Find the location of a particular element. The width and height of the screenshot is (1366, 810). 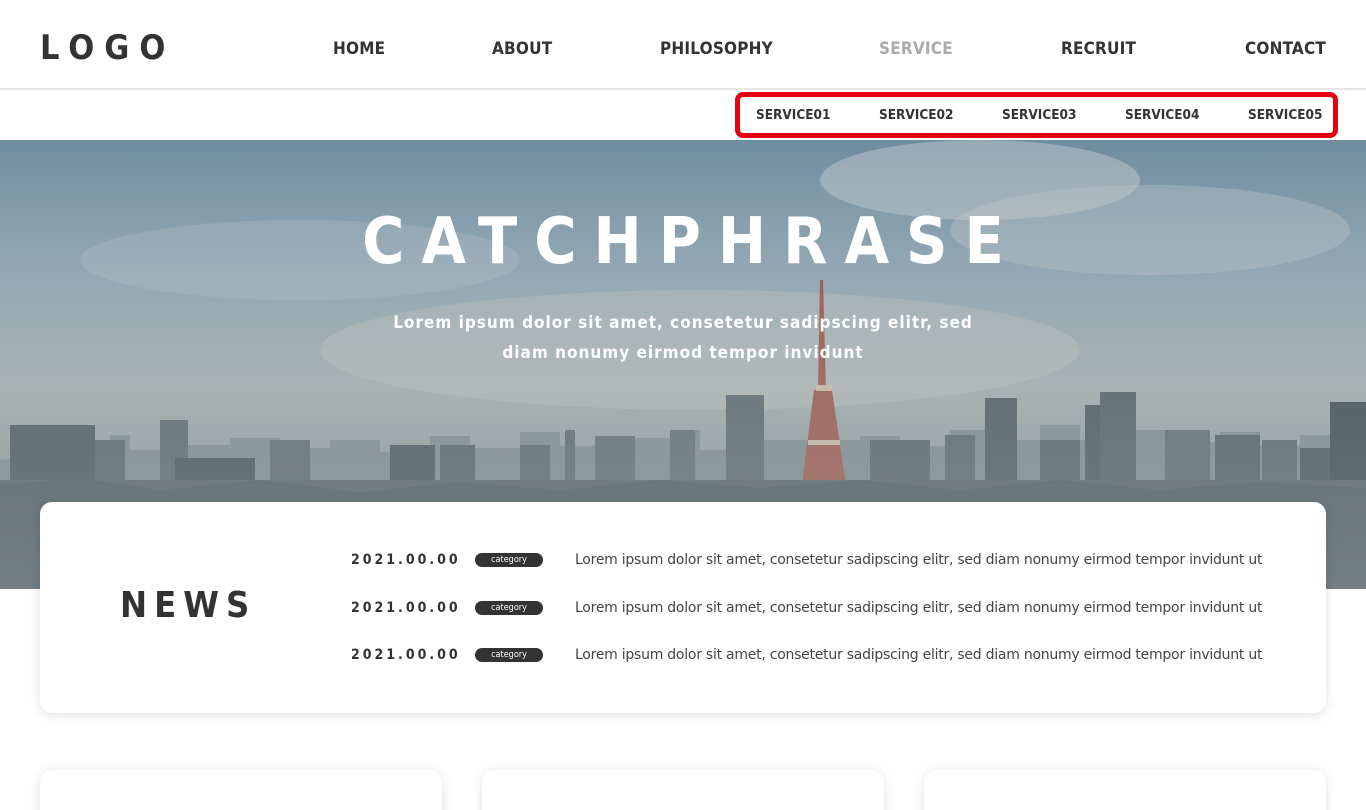

nav-service: SERVICE is located at coordinates (916, 49).